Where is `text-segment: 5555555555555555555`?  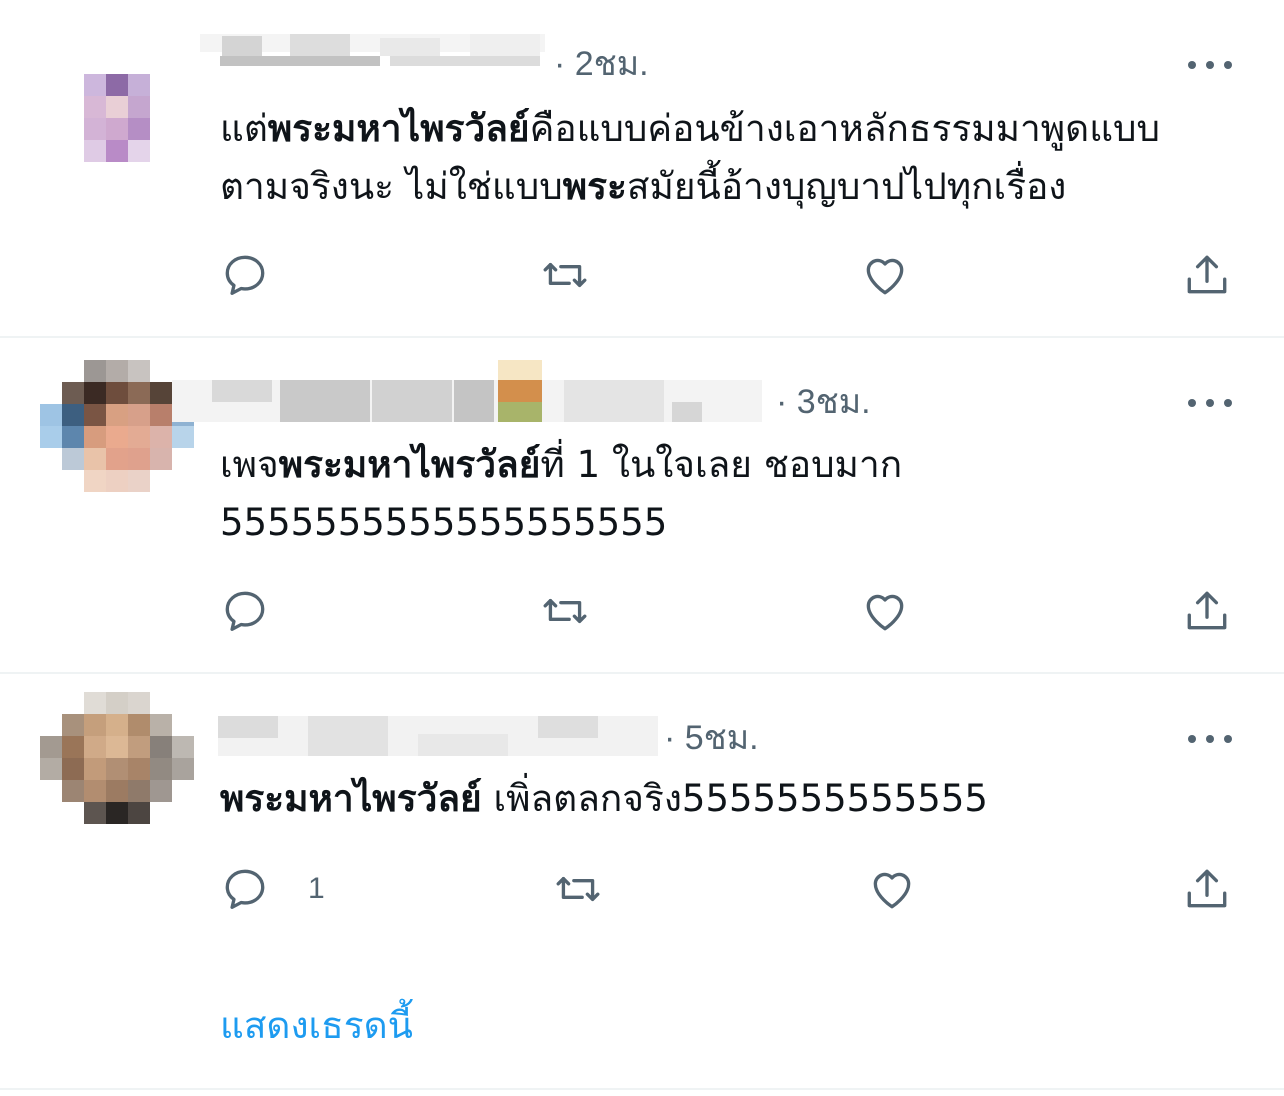 text-segment: 5555555555555555555 is located at coordinates (444, 522).